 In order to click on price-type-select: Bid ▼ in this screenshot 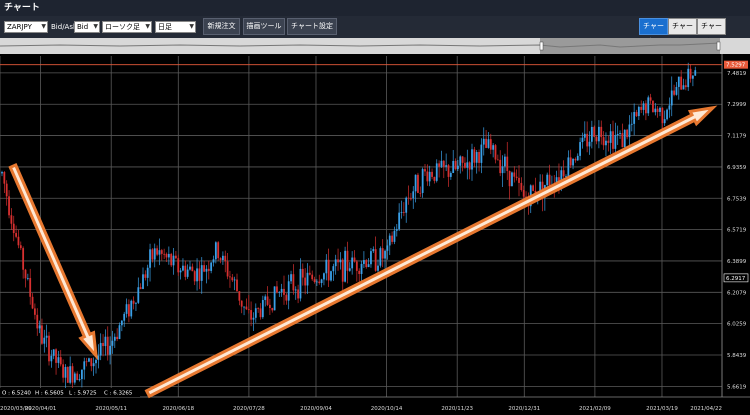, I will do `click(87, 27)`.